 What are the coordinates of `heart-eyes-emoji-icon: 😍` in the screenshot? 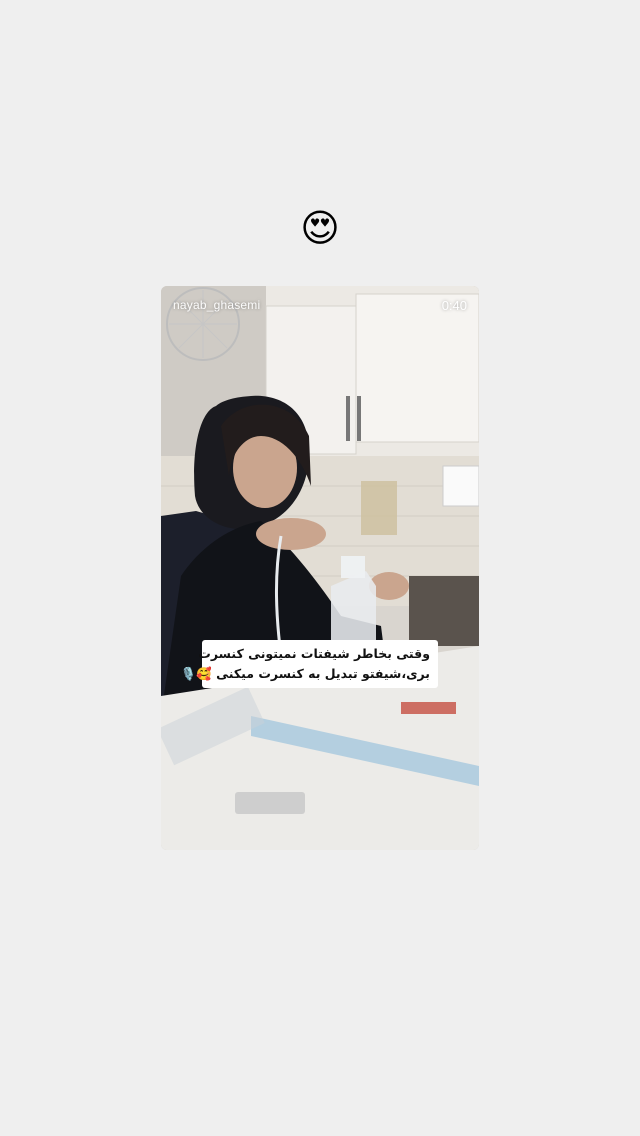 It's located at (320, 228).